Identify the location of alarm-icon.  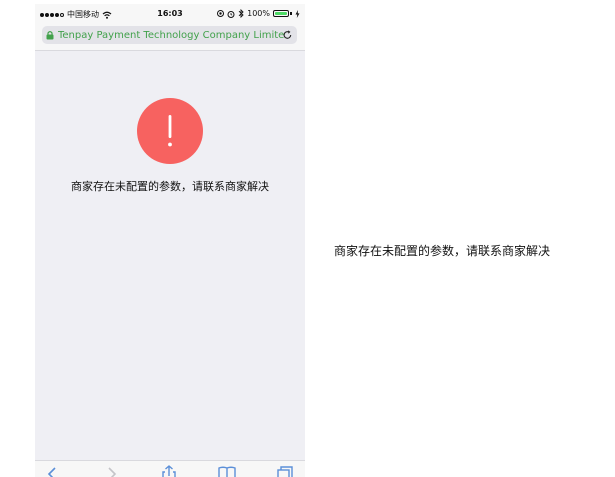
(231, 14).